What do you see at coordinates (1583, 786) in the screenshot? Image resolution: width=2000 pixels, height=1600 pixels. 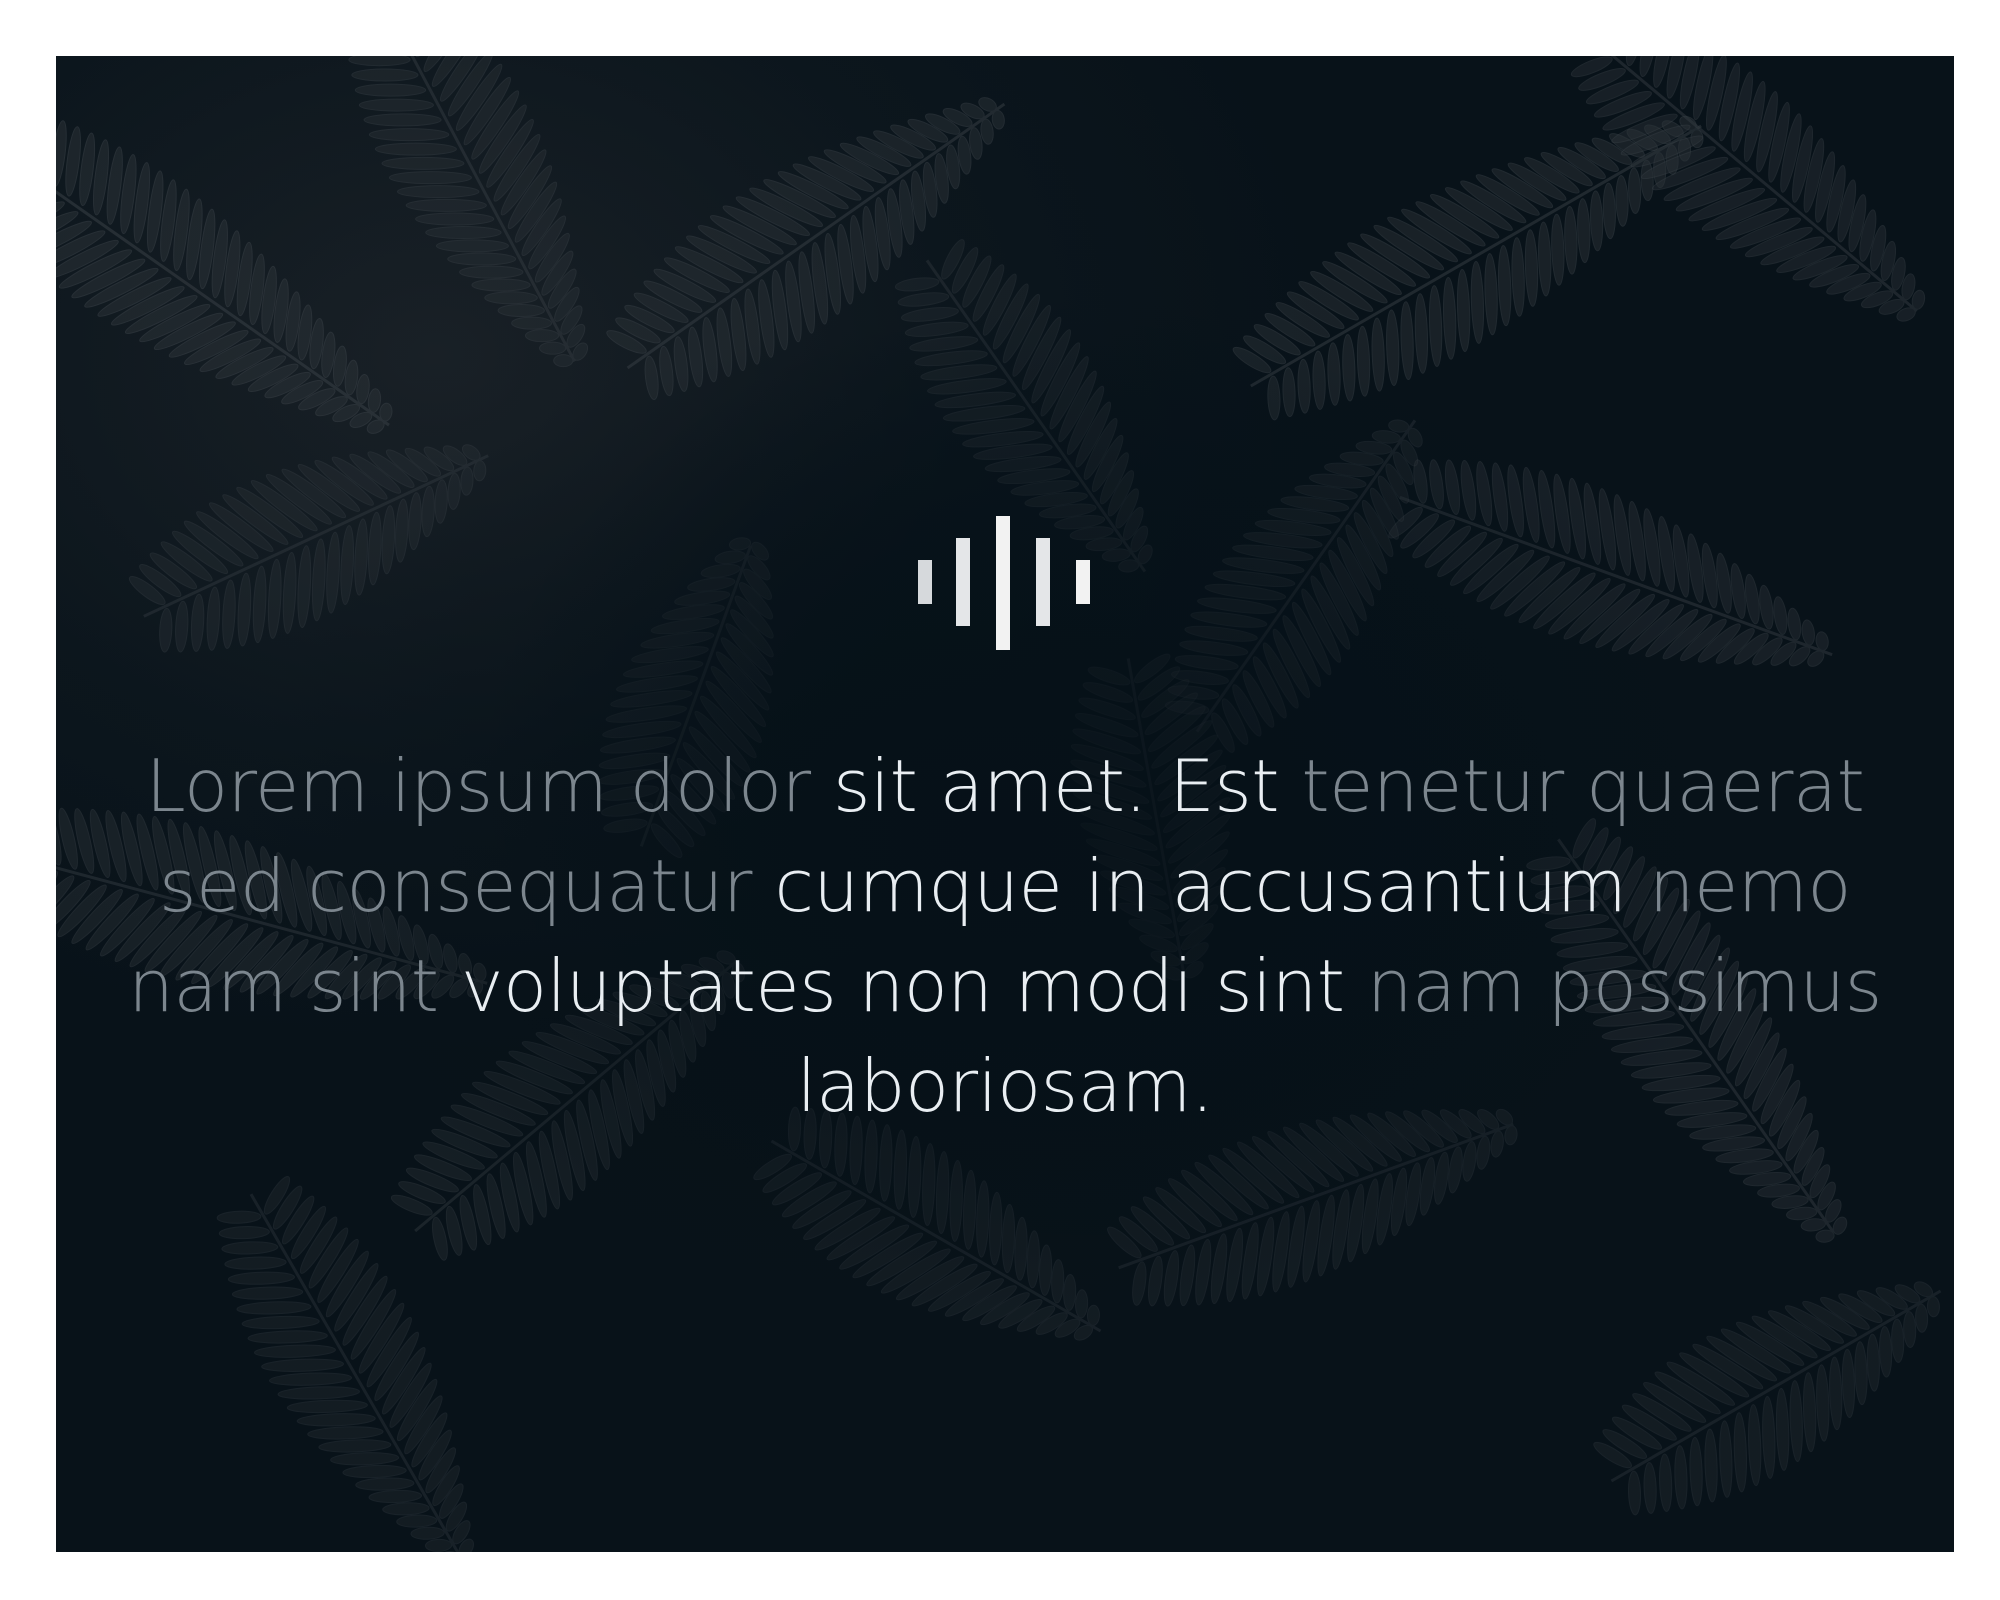 I see `quote-segment: tenetur quaerat` at bounding box center [1583, 786].